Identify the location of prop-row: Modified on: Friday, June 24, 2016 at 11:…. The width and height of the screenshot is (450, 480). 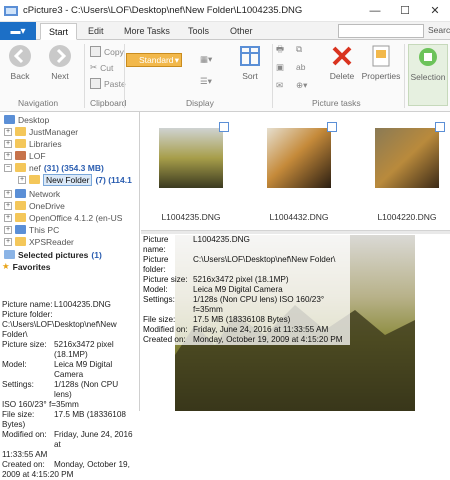
(245, 330).